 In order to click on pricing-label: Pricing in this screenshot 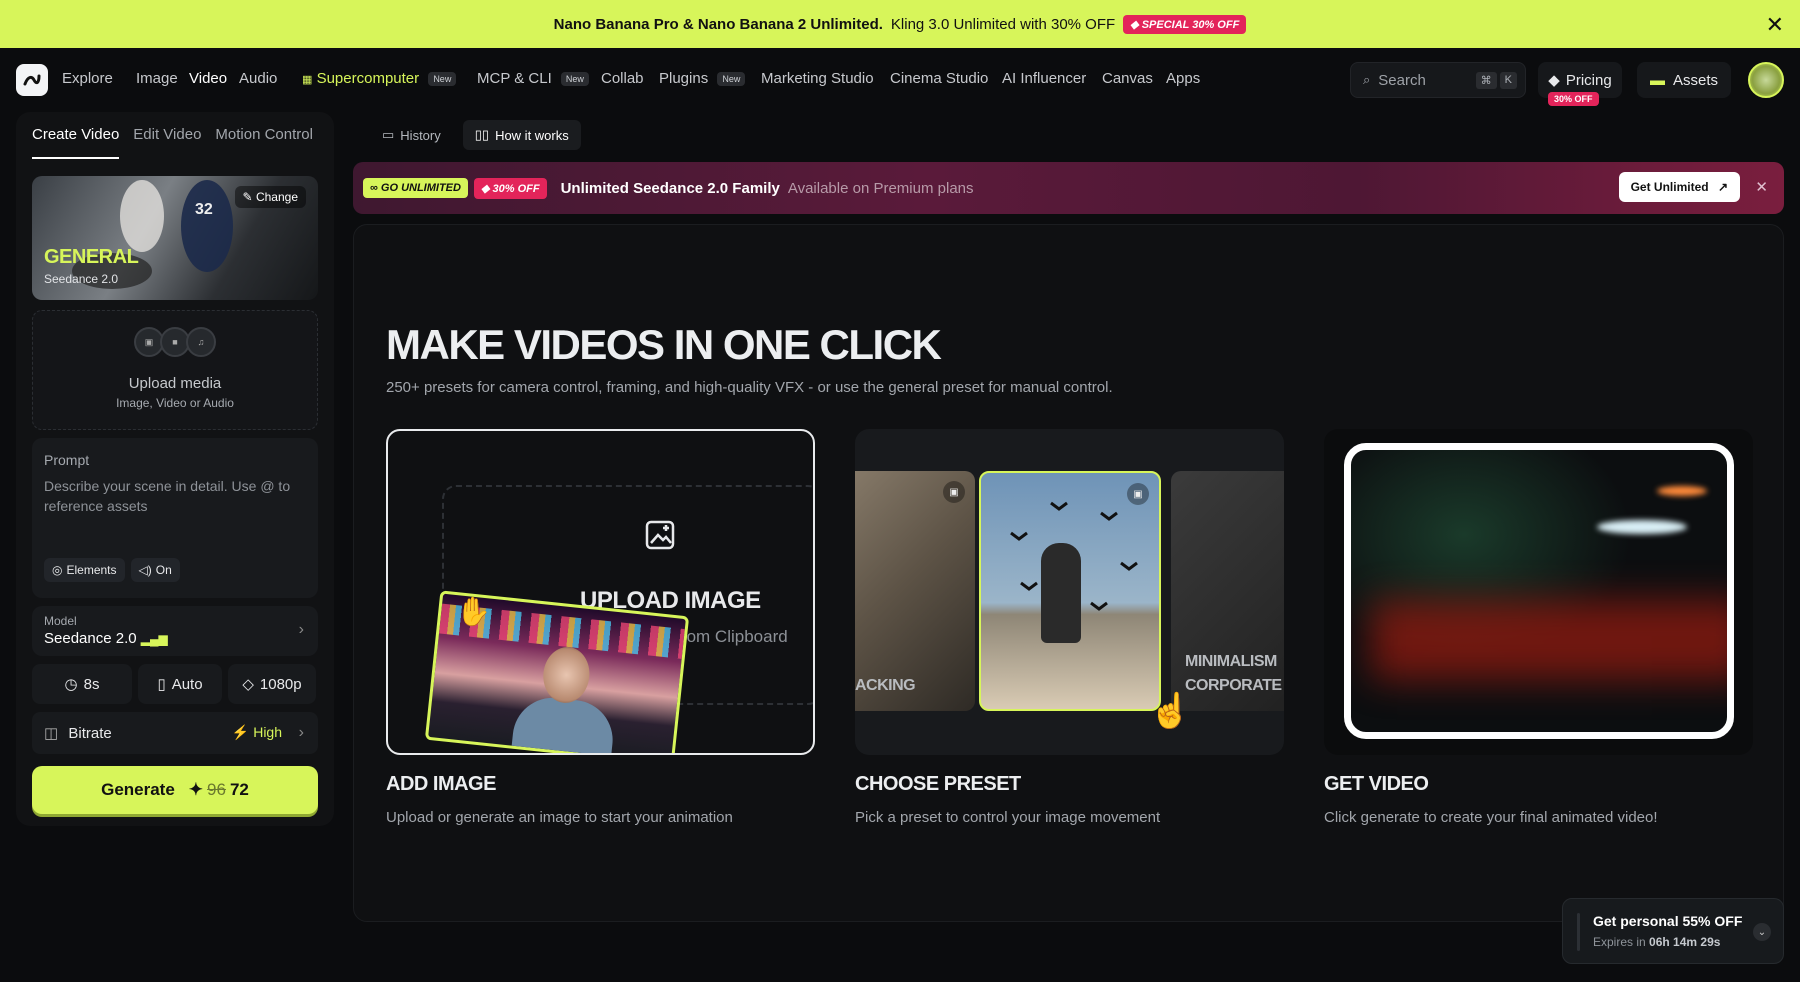, I will do `click(1588, 80)`.